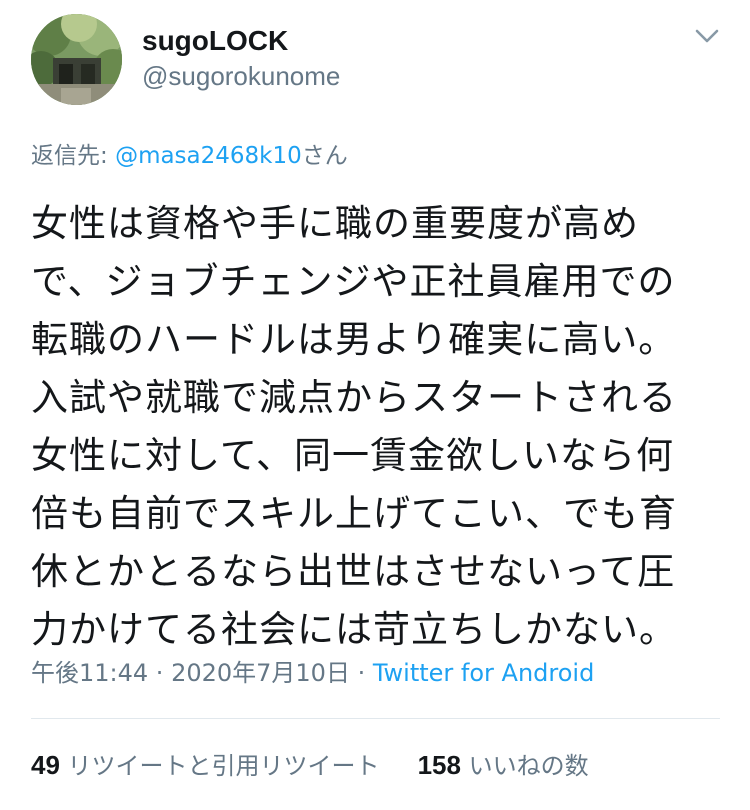 The width and height of the screenshot is (750, 810). I want to click on tweet-text-line: 倍も自前でスキル上げてこい、でも育, so click(354, 513).